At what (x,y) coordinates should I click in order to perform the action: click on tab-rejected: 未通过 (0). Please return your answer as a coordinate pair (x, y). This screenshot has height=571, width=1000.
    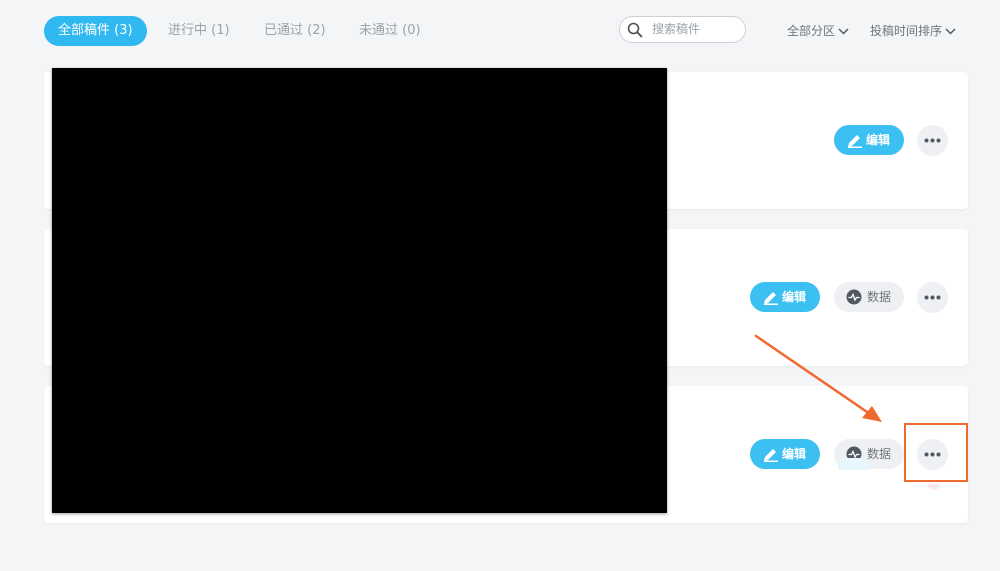
    Looking at the image, I should click on (390, 31).